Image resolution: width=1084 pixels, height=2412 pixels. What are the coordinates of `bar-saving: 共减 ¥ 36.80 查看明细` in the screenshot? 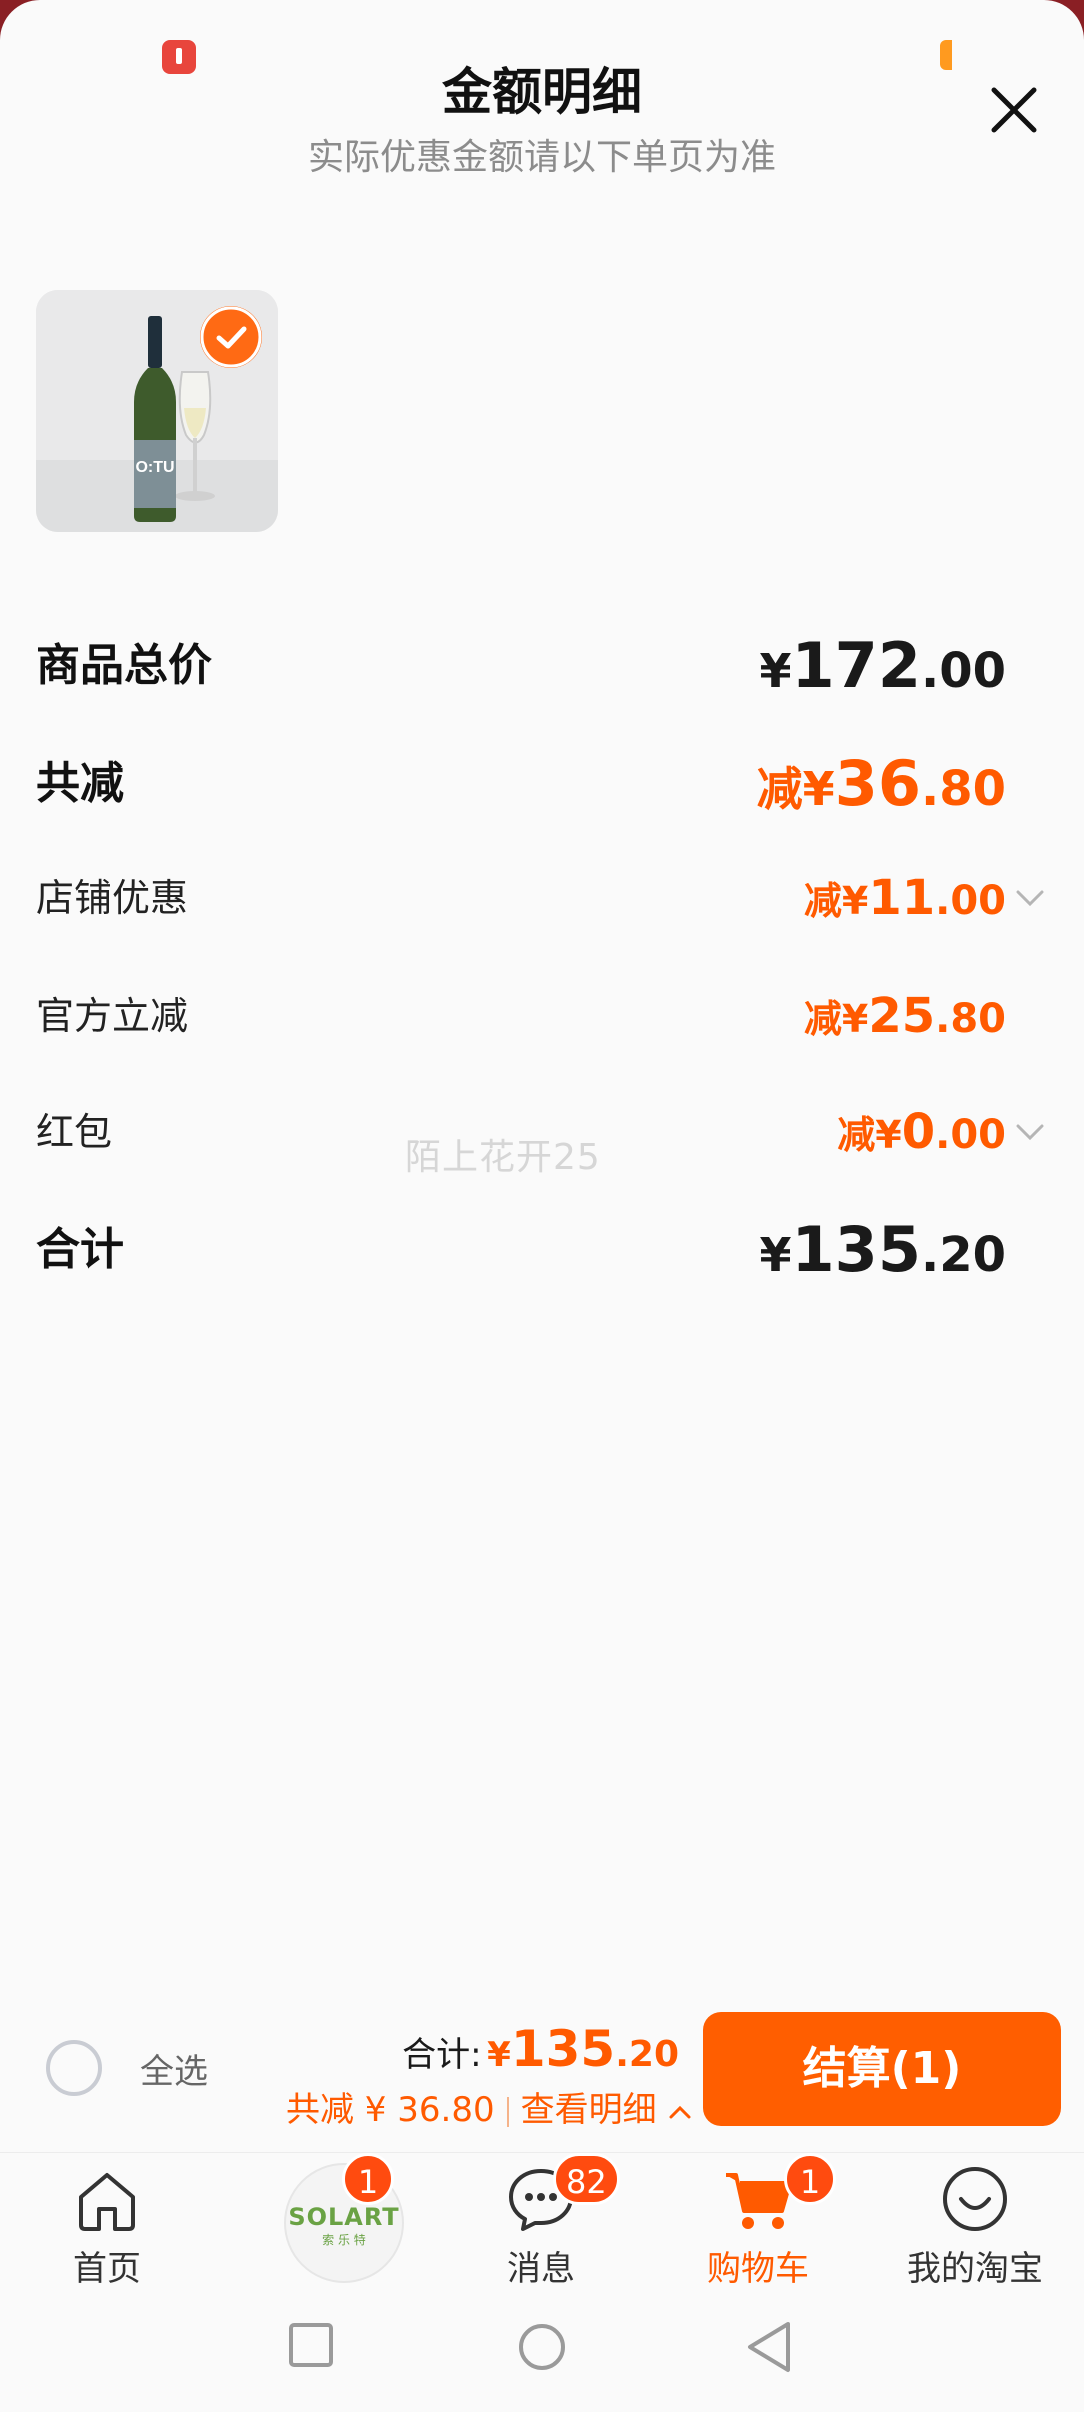 It's located at (489, 2106).